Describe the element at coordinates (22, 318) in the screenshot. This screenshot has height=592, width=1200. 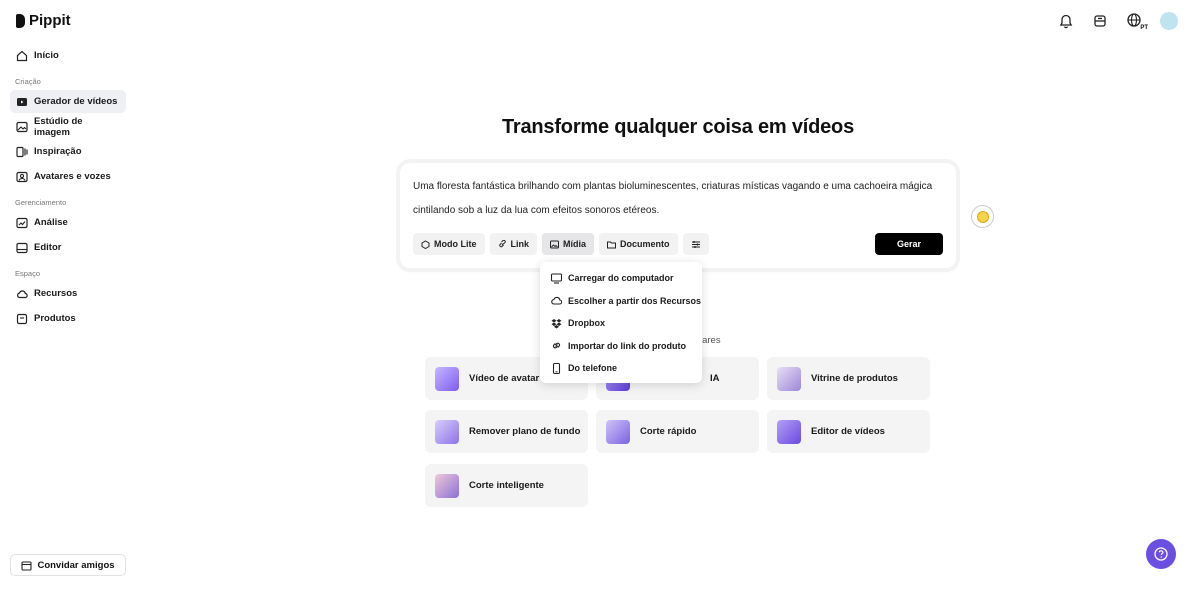
I see `products-icon` at that location.